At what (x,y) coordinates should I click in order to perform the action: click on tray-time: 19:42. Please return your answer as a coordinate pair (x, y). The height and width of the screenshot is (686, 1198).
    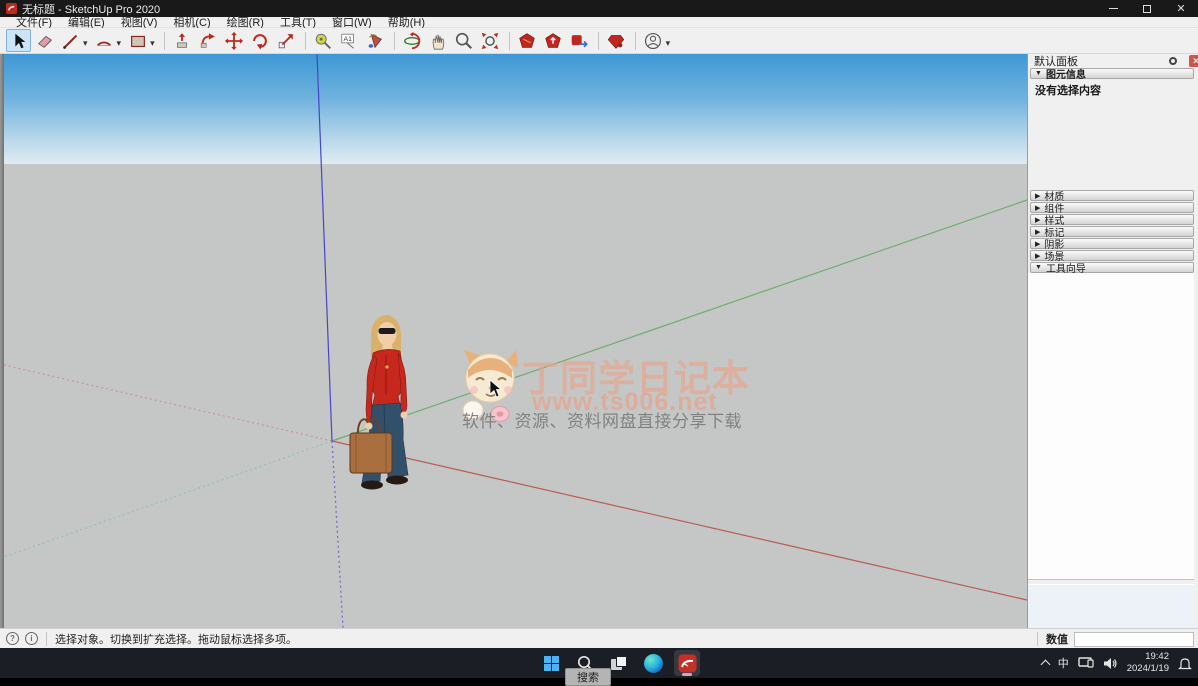
    Looking at the image, I should click on (1157, 657).